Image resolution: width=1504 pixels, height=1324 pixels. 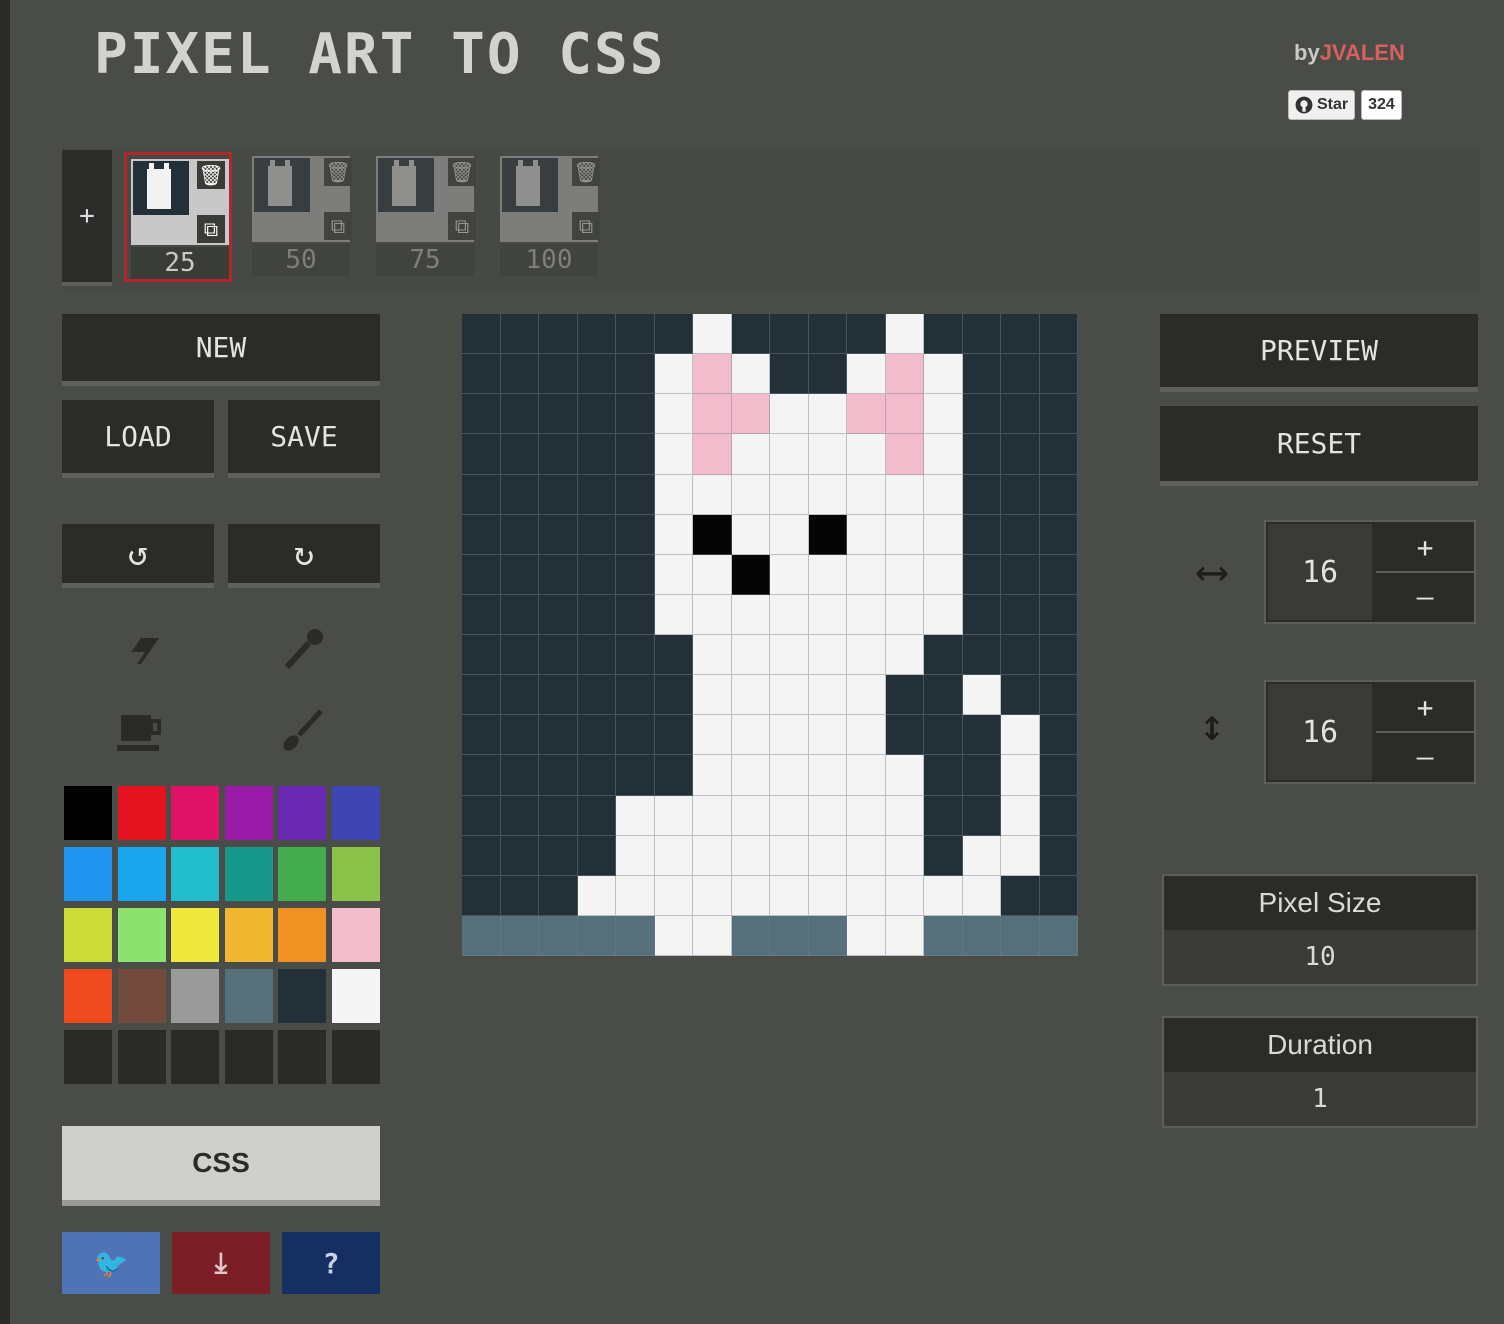 What do you see at coordinates (302, 217) in the screenshot?
I see `frame-thumbnail: 🗑 ⧉ 50` at bounding box center [302, 217].